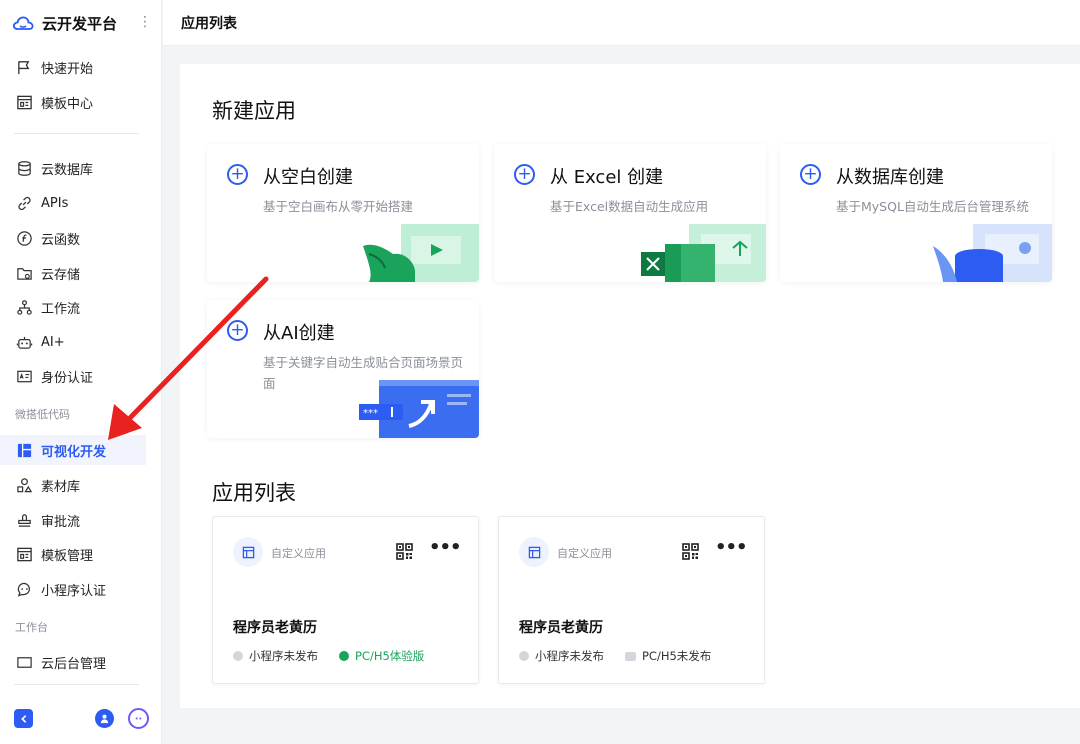  What do you see at coordinates (53, 342) in the screenshot?
I see `sidebar-item-label: AI+` at bounding box center [53, 342].